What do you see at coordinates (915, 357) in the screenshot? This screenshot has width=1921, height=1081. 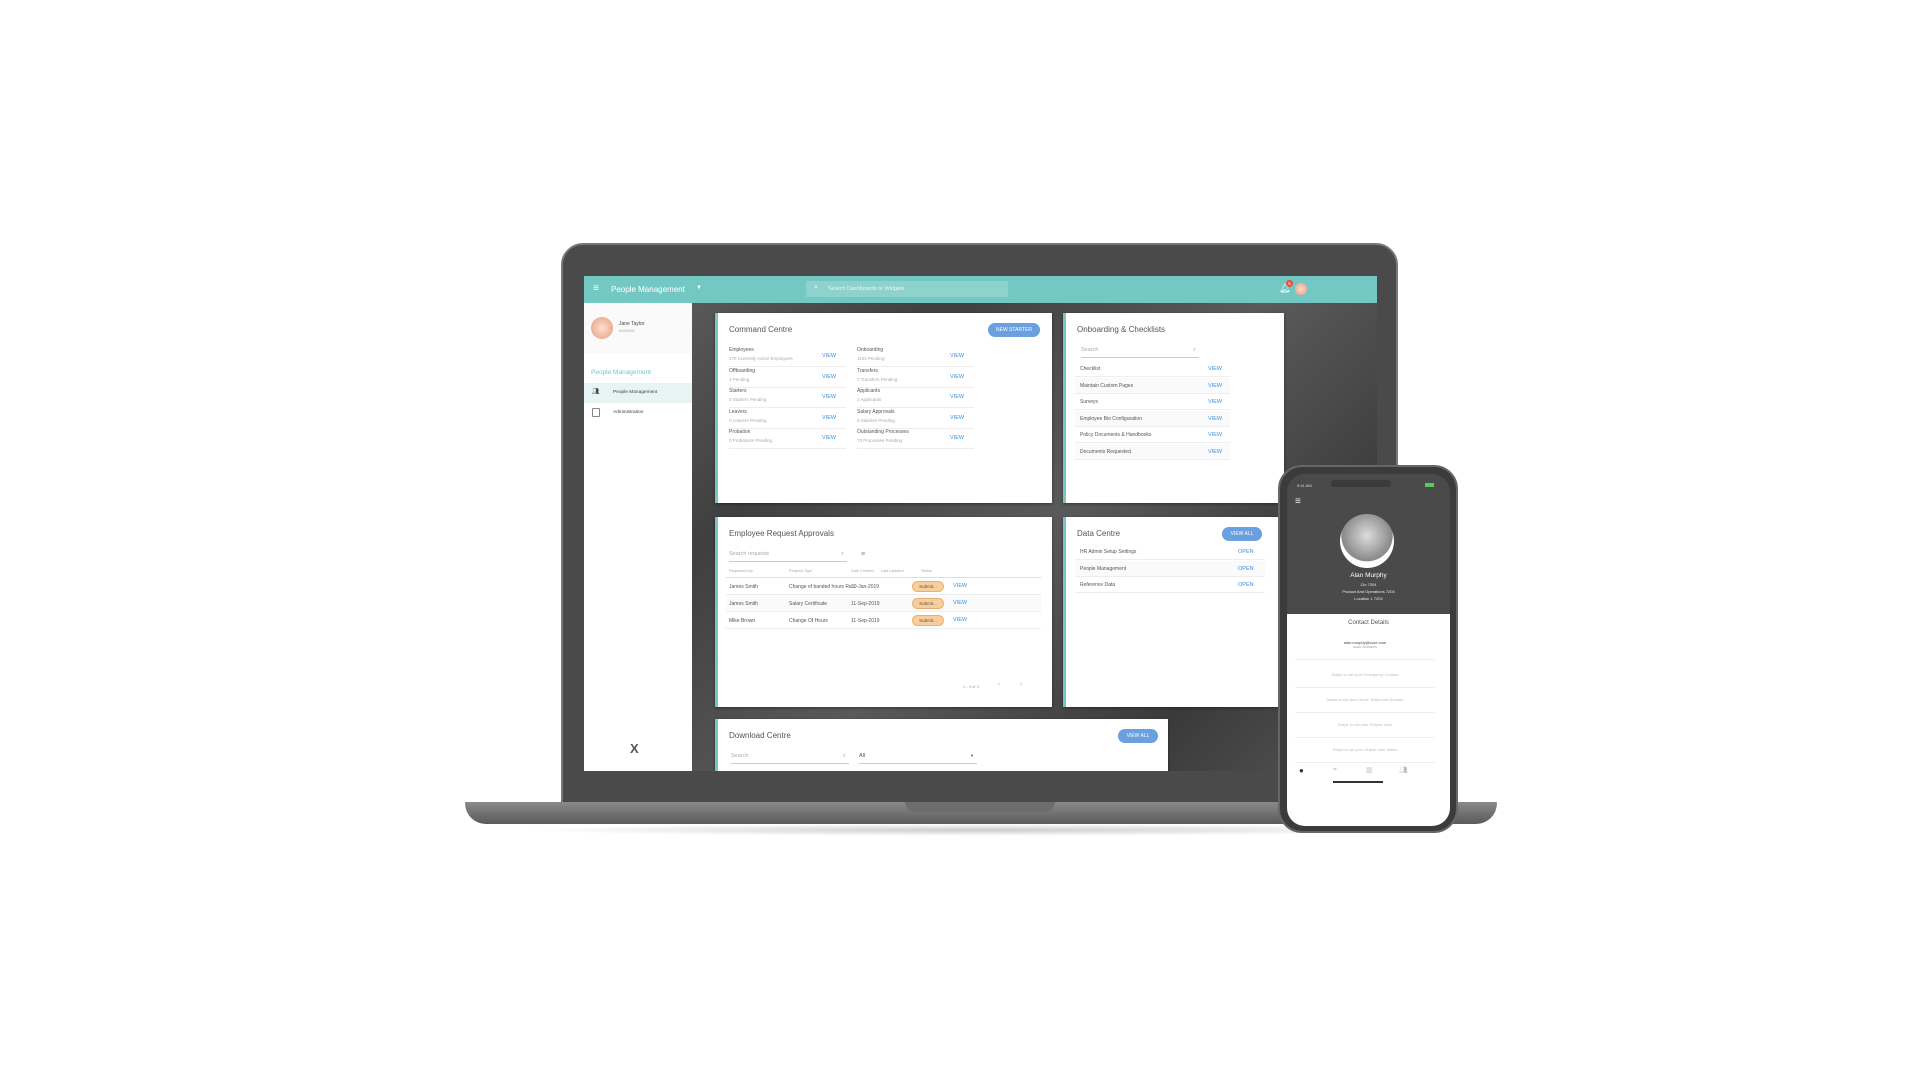 I see `summary-row: Onboarding 1103 Pending VIEW` at bounding box center [915, 357].